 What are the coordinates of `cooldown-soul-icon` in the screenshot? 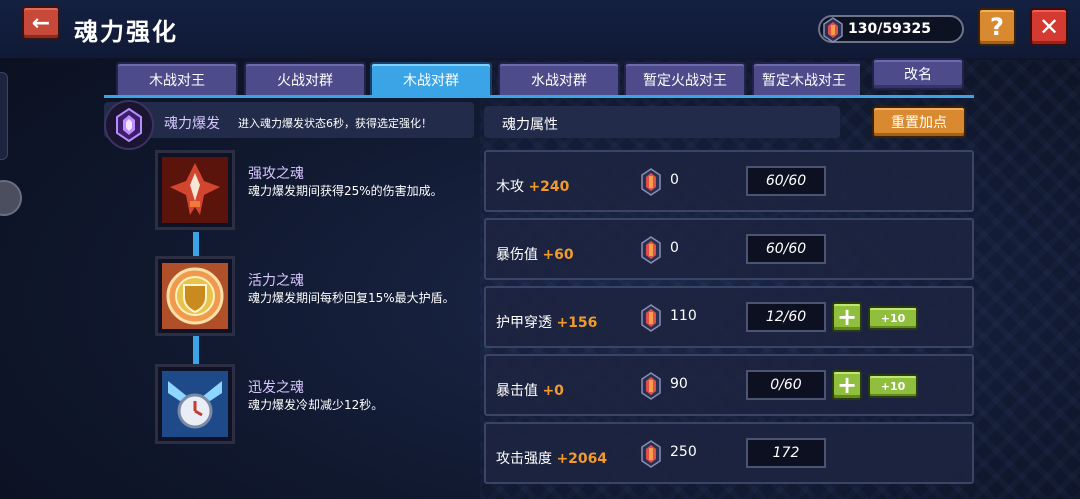 It's located at (195, 404).